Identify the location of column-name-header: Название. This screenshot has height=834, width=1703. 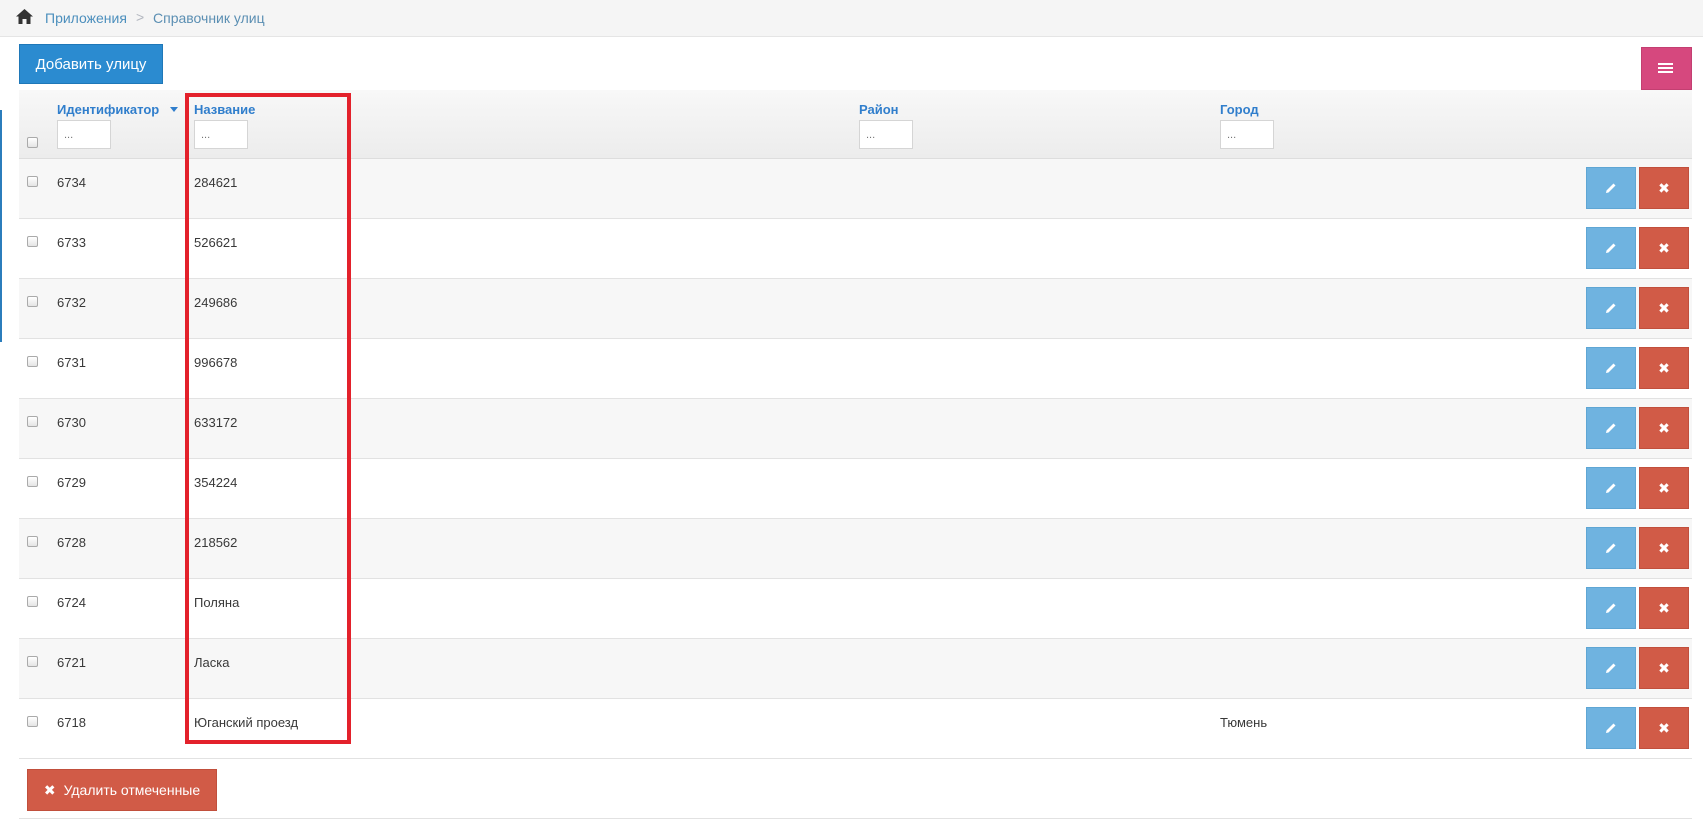
(224, 109).